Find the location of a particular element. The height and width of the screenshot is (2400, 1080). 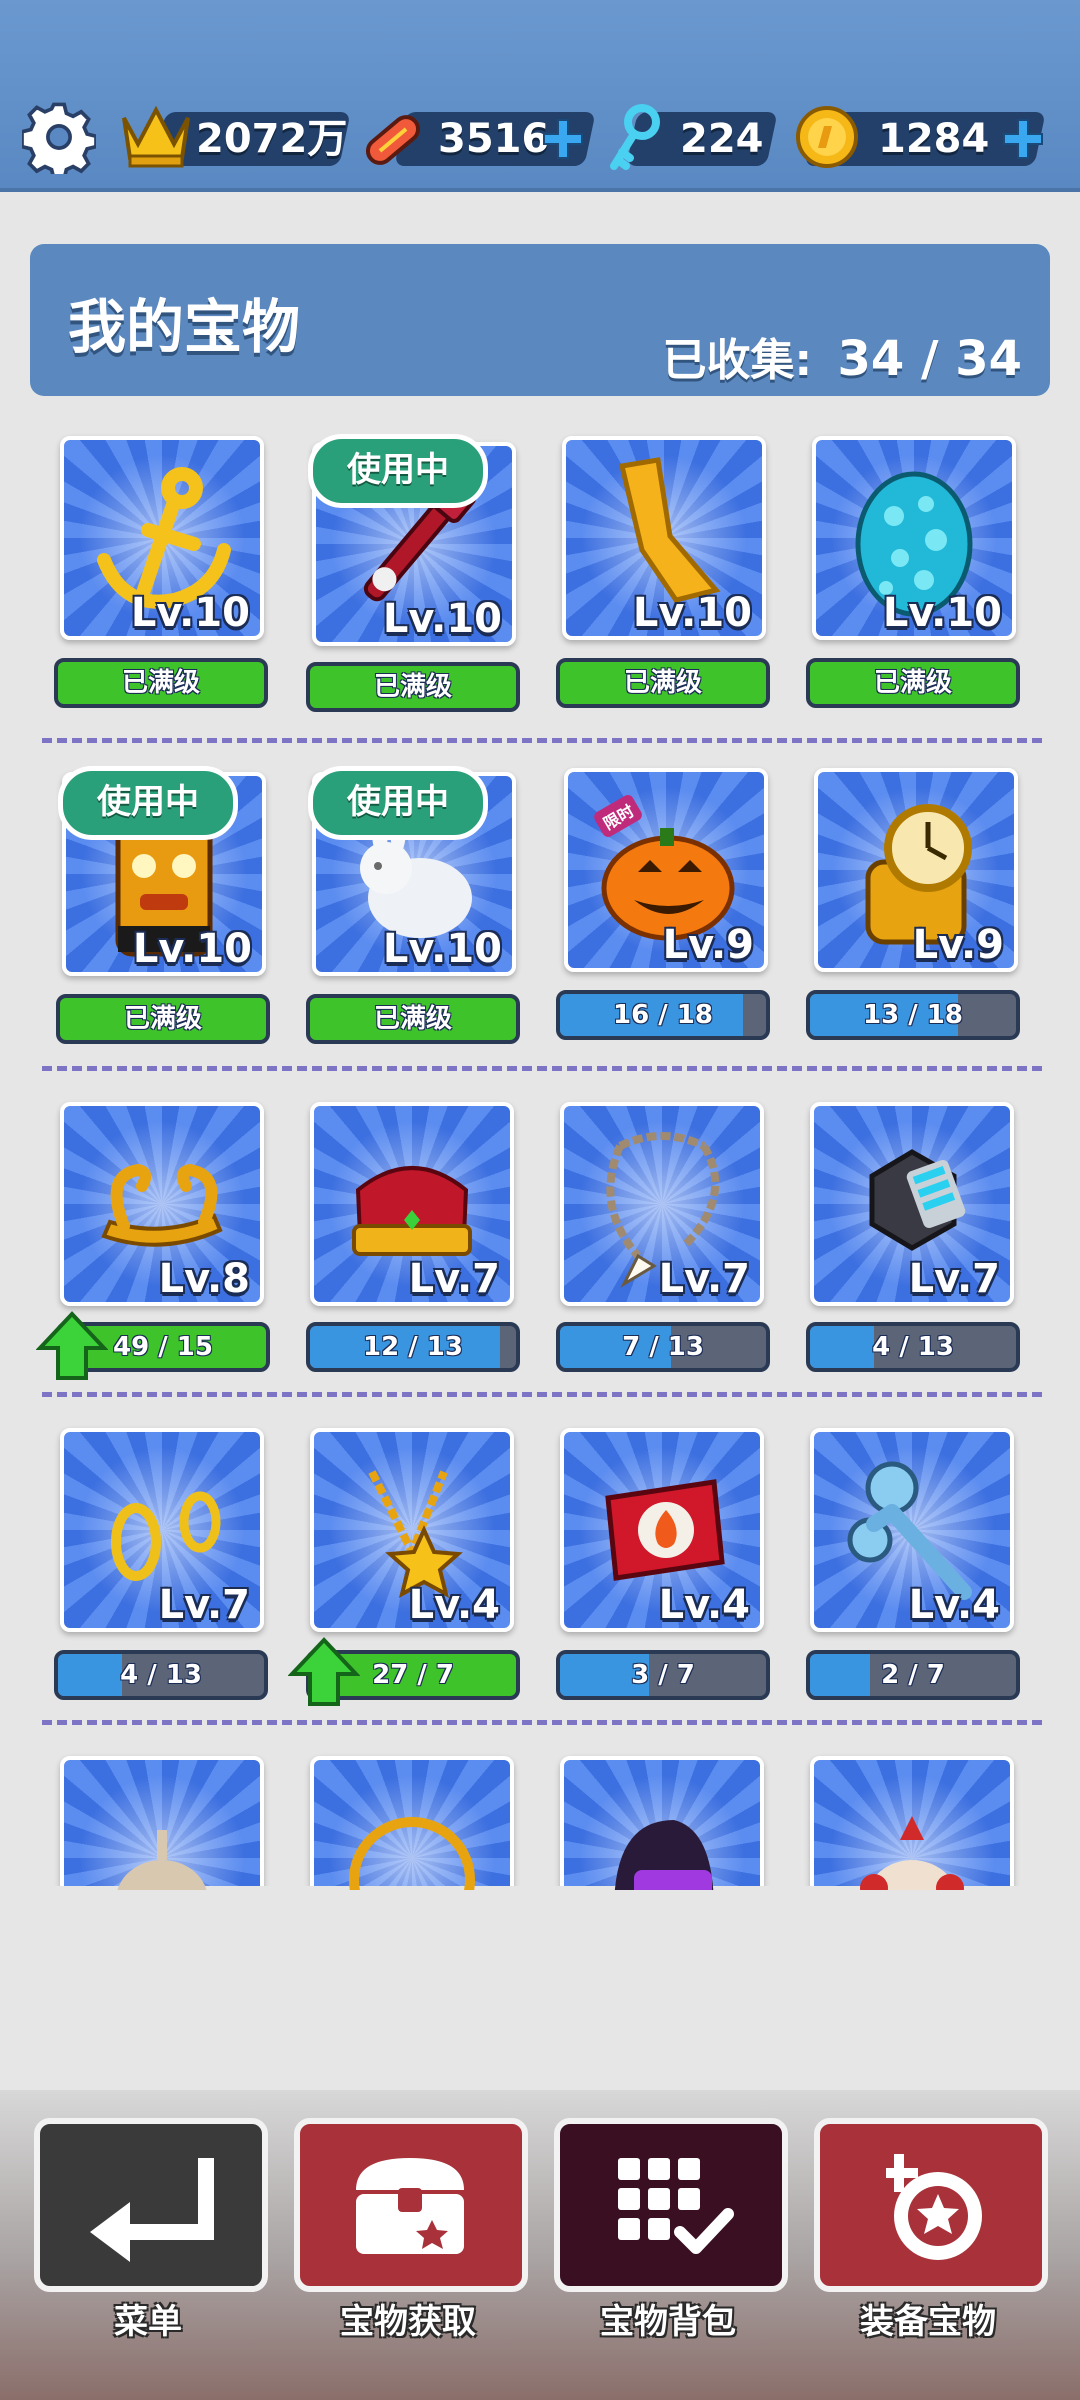

grid-check-icon is located at coordinates (676, 2206).